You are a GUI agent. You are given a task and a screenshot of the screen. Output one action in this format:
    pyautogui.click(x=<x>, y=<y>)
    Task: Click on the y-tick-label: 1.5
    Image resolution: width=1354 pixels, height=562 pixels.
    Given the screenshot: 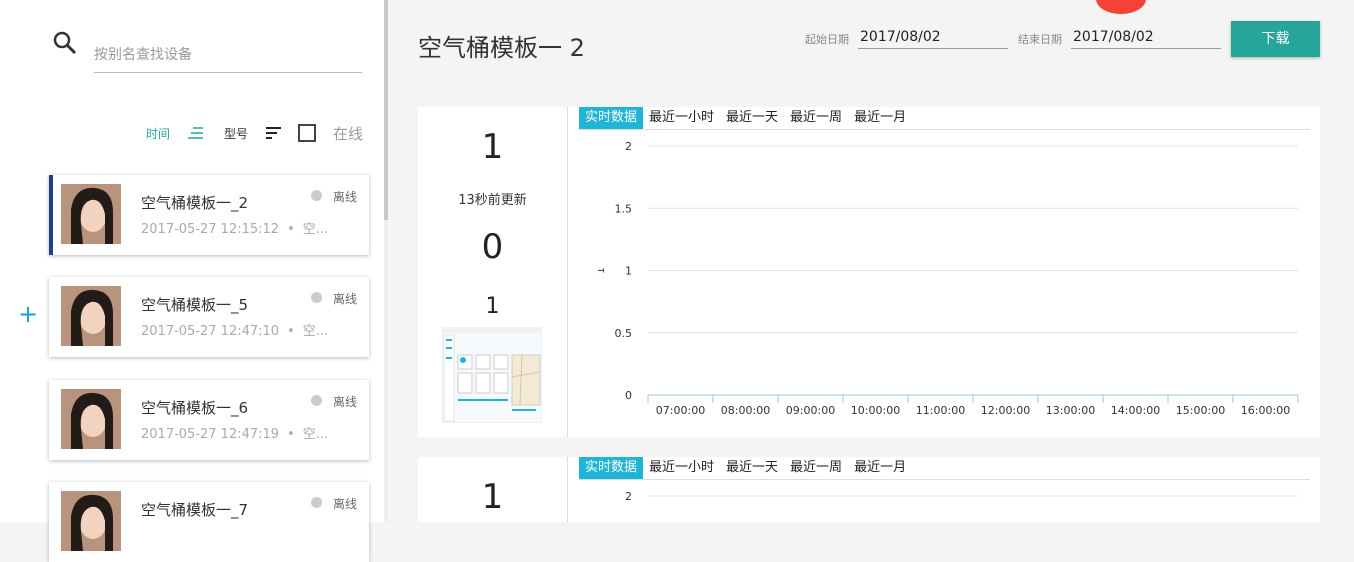 What is the action you would take?
    pyautogui.click(x=624, y=208)
    